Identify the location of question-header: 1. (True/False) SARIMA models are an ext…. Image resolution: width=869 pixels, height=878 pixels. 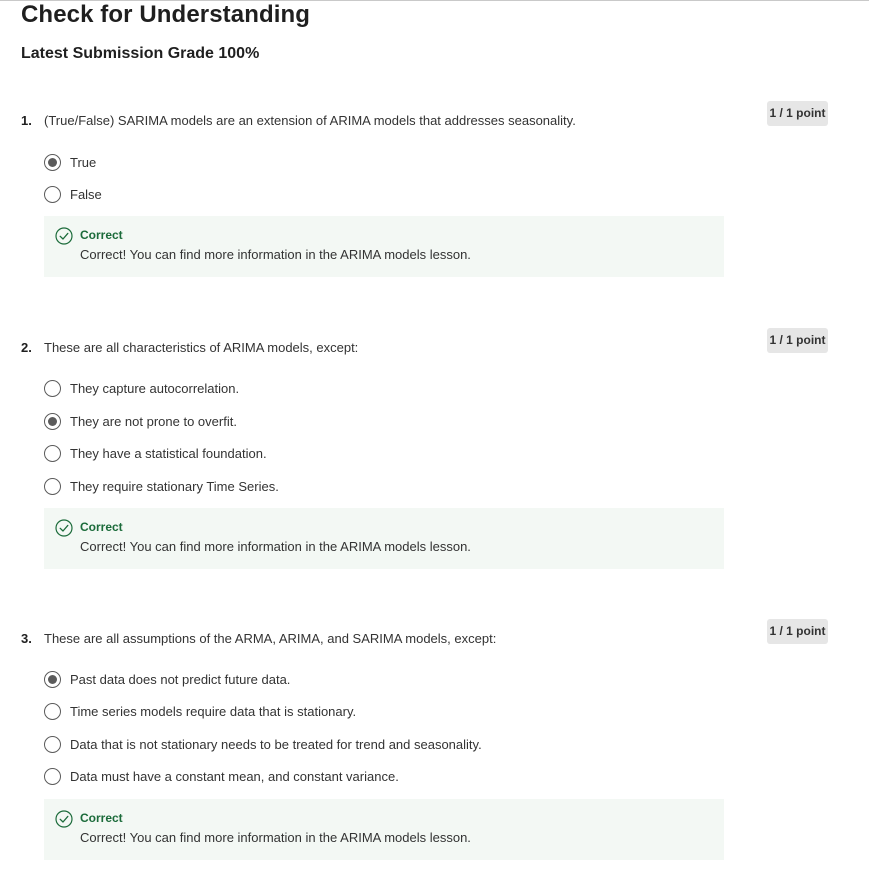
(371, 121).